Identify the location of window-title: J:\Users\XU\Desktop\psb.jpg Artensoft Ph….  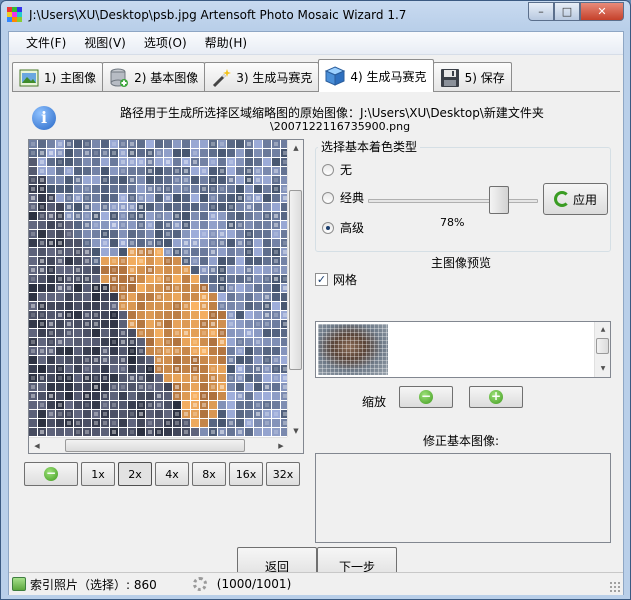
(218, 15).